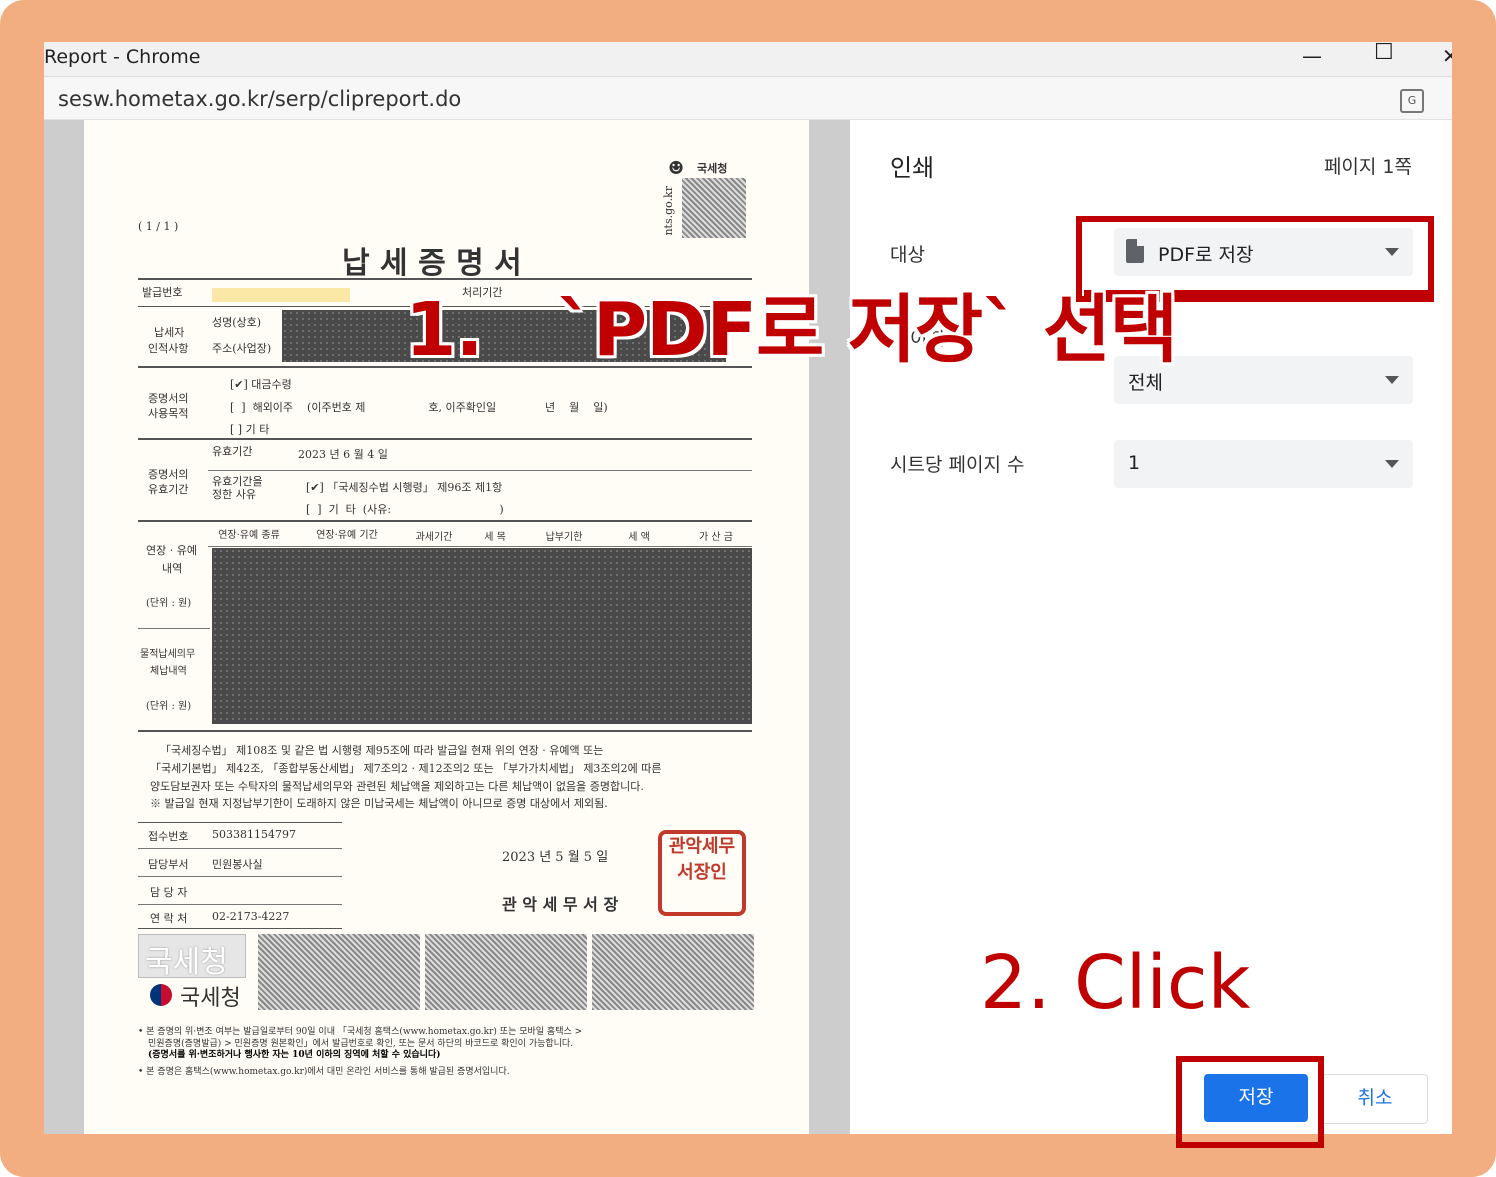  What do you see at coordinates (1447, 59) in the screenshot?
I see `close-button: ✕` at bounding box center [1447, 59].